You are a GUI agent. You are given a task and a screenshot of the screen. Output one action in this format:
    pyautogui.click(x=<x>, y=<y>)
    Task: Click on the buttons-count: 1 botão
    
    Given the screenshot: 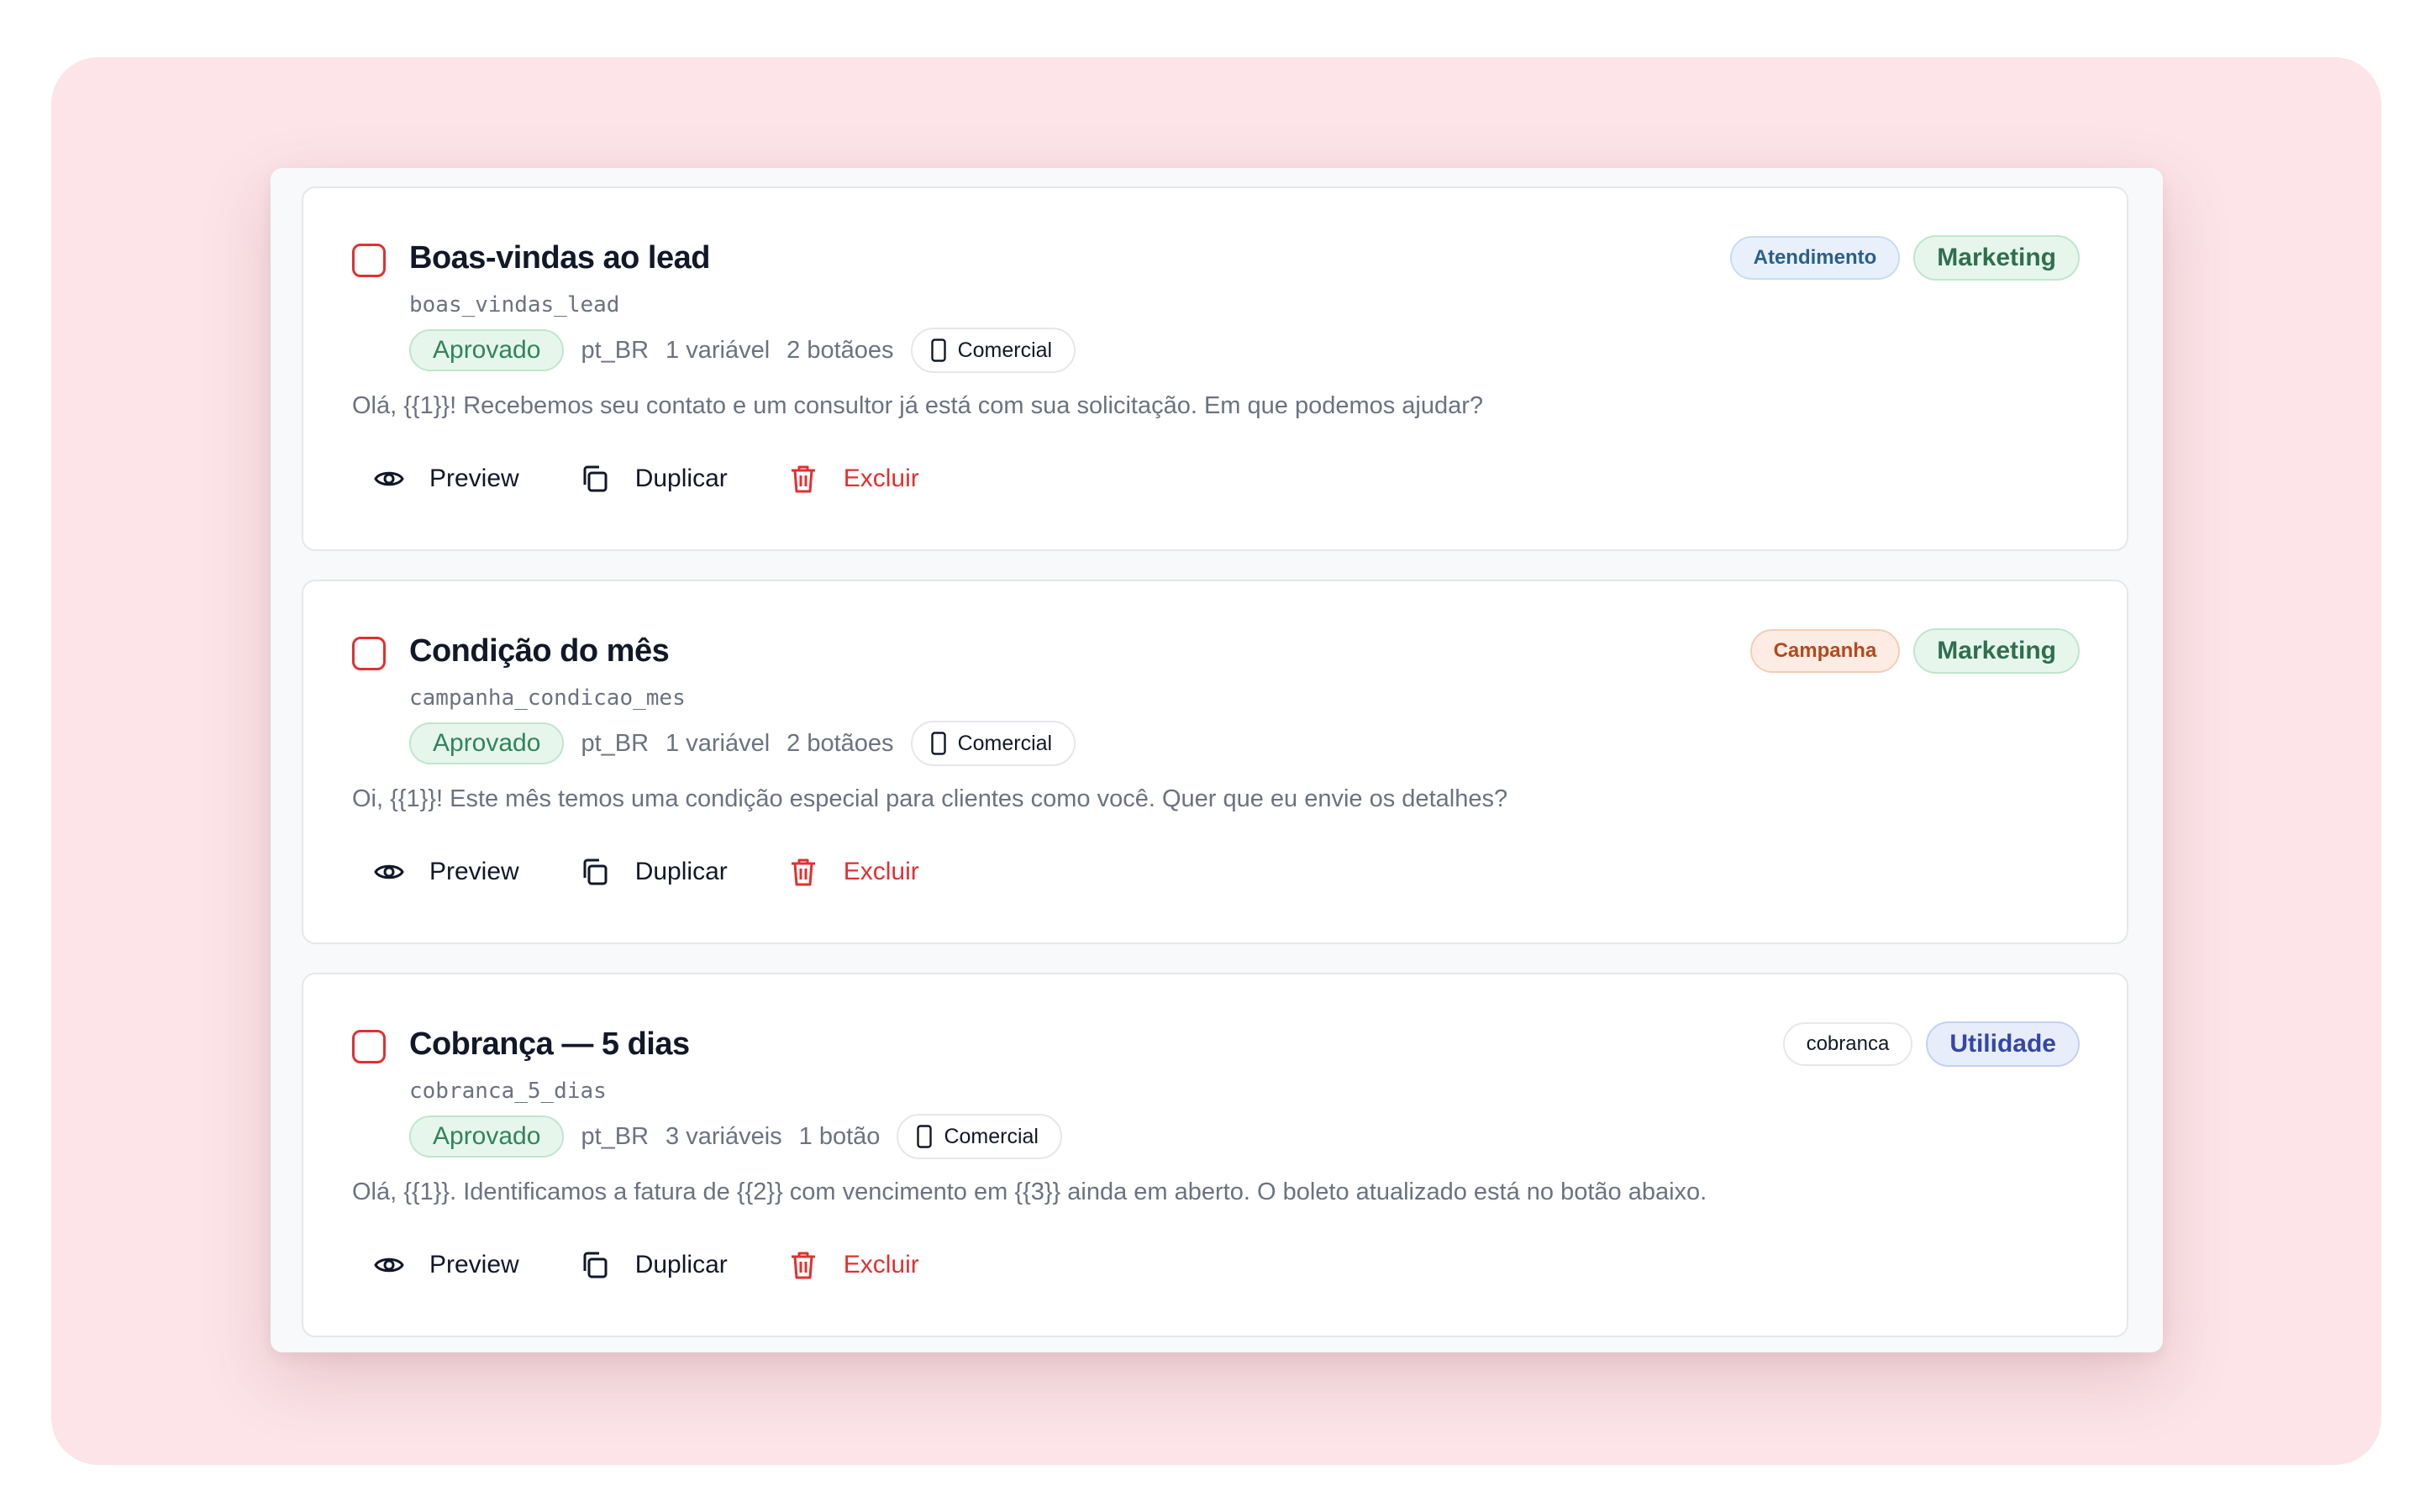 What is the action you would take?
    pyautogui.click(x=840, y=1136)
    